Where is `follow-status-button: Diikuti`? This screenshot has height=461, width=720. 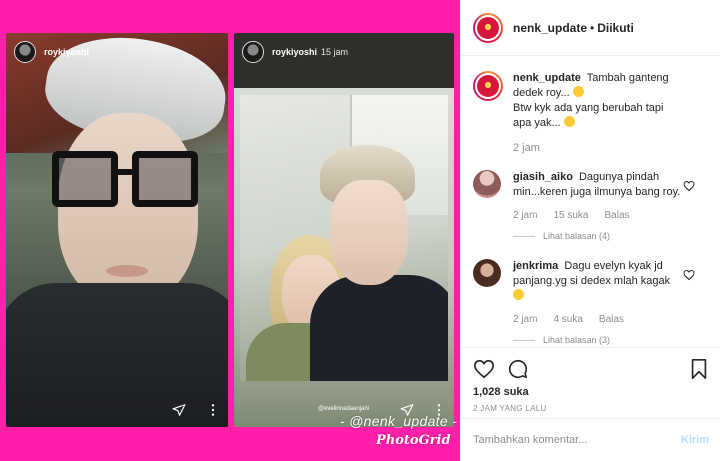
follow-status-button: Diikuti is located at coordinates (615, 28).